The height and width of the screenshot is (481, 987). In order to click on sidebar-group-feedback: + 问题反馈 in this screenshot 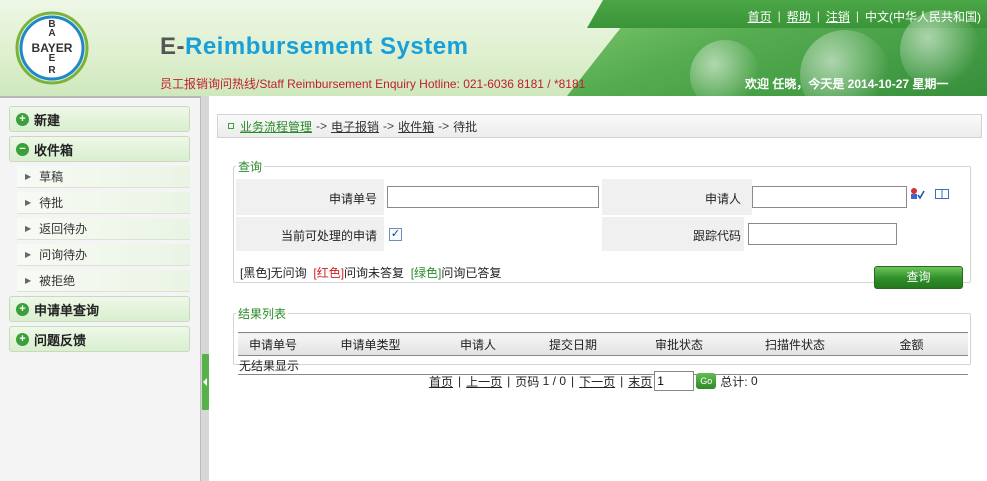, I will do `click(99, 339)`.